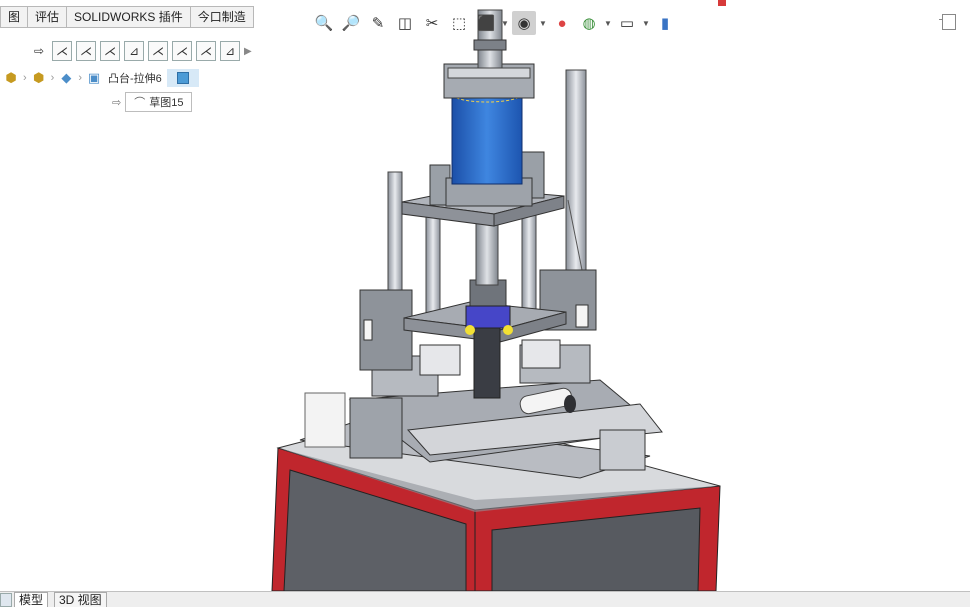 This screenshot has width=970, height=607. Describe the element at coordinates (395, 232) in the screenshot. I see `left-guide-rod` at that location.